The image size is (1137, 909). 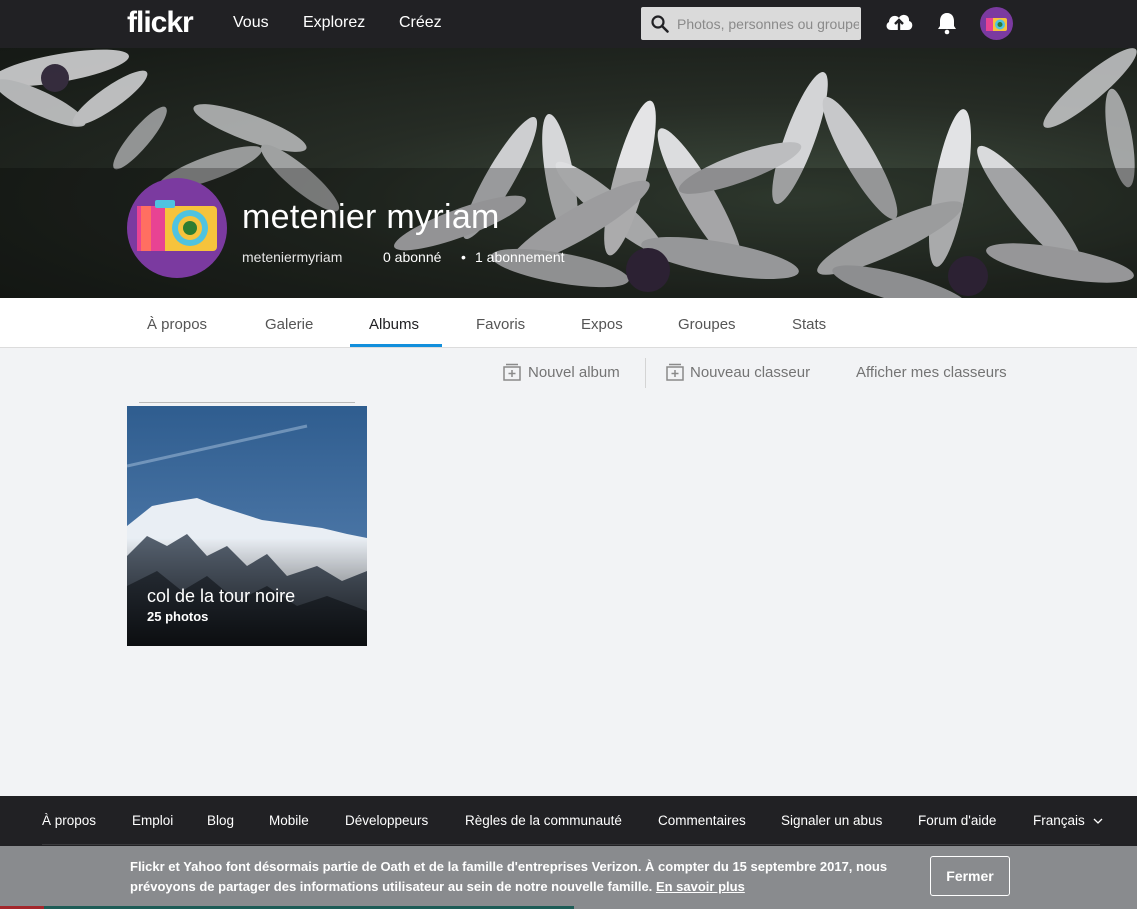 What do you see at coordinates (957, 820) in the screenshot?
I see `footer-link-help-forum: Forum d'aide` at bounding box center [957, 820].